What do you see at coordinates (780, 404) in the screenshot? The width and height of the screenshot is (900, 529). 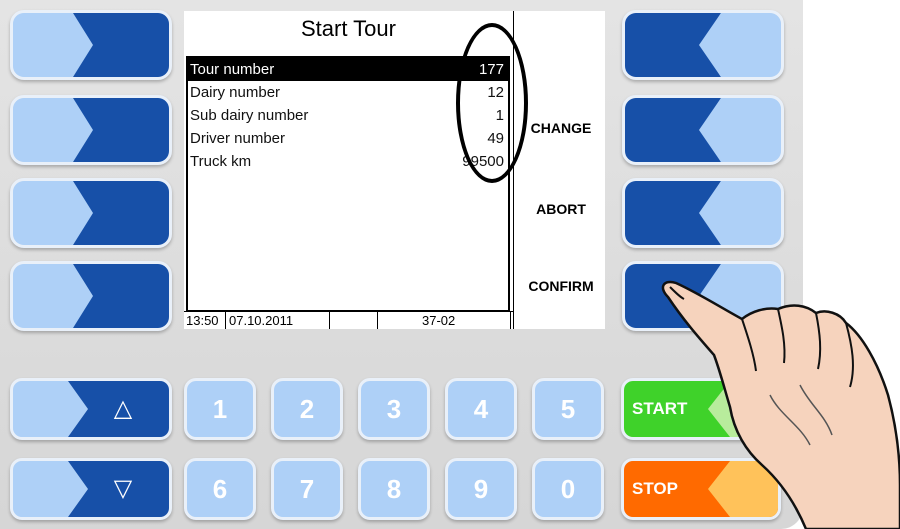 I see `pointing-hand-icon` at bounding box center [780, 404].